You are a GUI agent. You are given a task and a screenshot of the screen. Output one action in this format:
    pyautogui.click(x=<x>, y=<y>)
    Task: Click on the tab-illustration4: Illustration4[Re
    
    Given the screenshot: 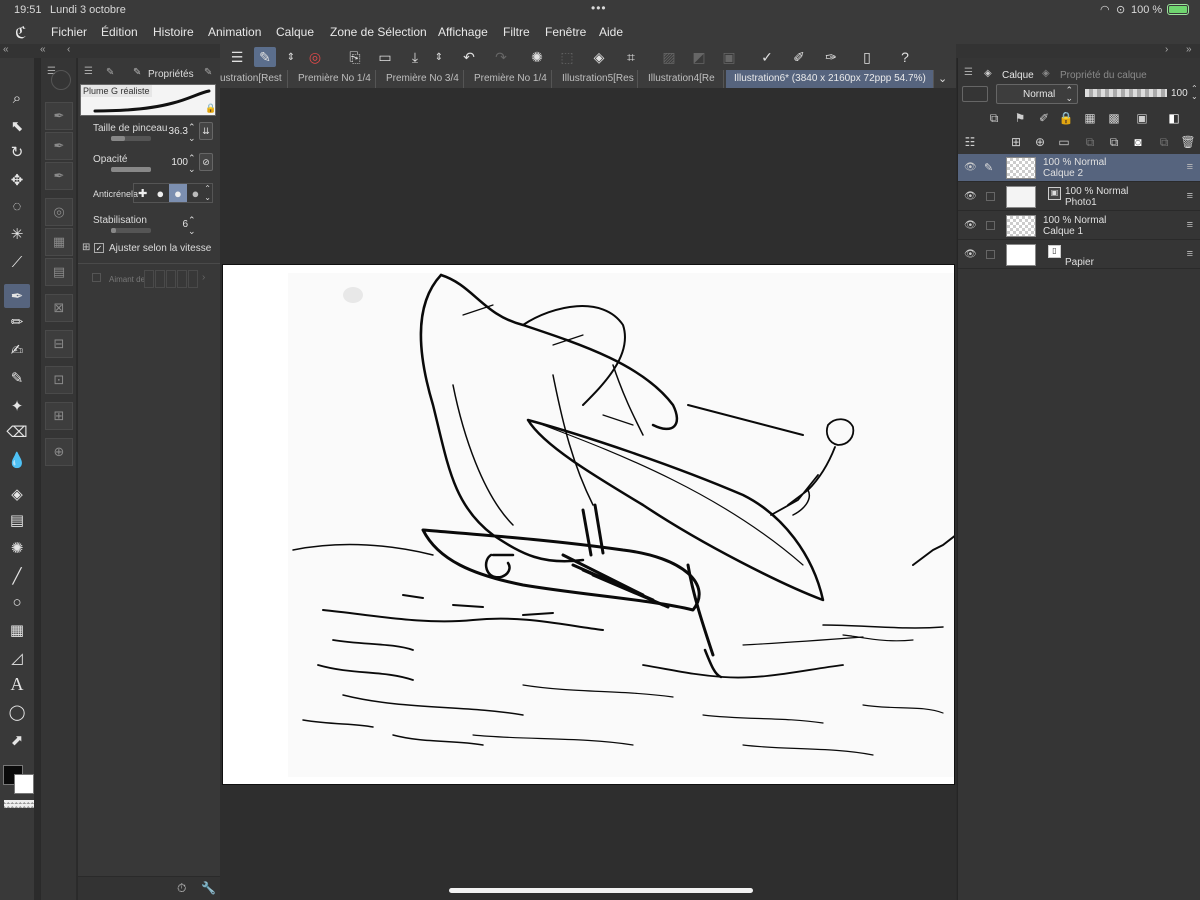 What is the action you would take?
    pyautogui.click(x=682, y=79)
    